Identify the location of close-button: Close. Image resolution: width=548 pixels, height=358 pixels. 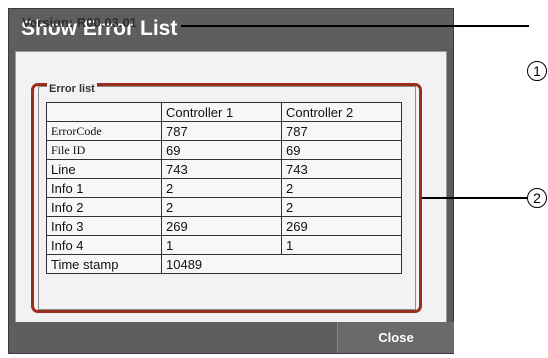
(395, 337).